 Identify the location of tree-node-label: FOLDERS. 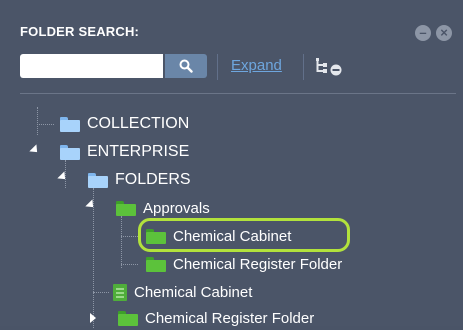
(153, 179).